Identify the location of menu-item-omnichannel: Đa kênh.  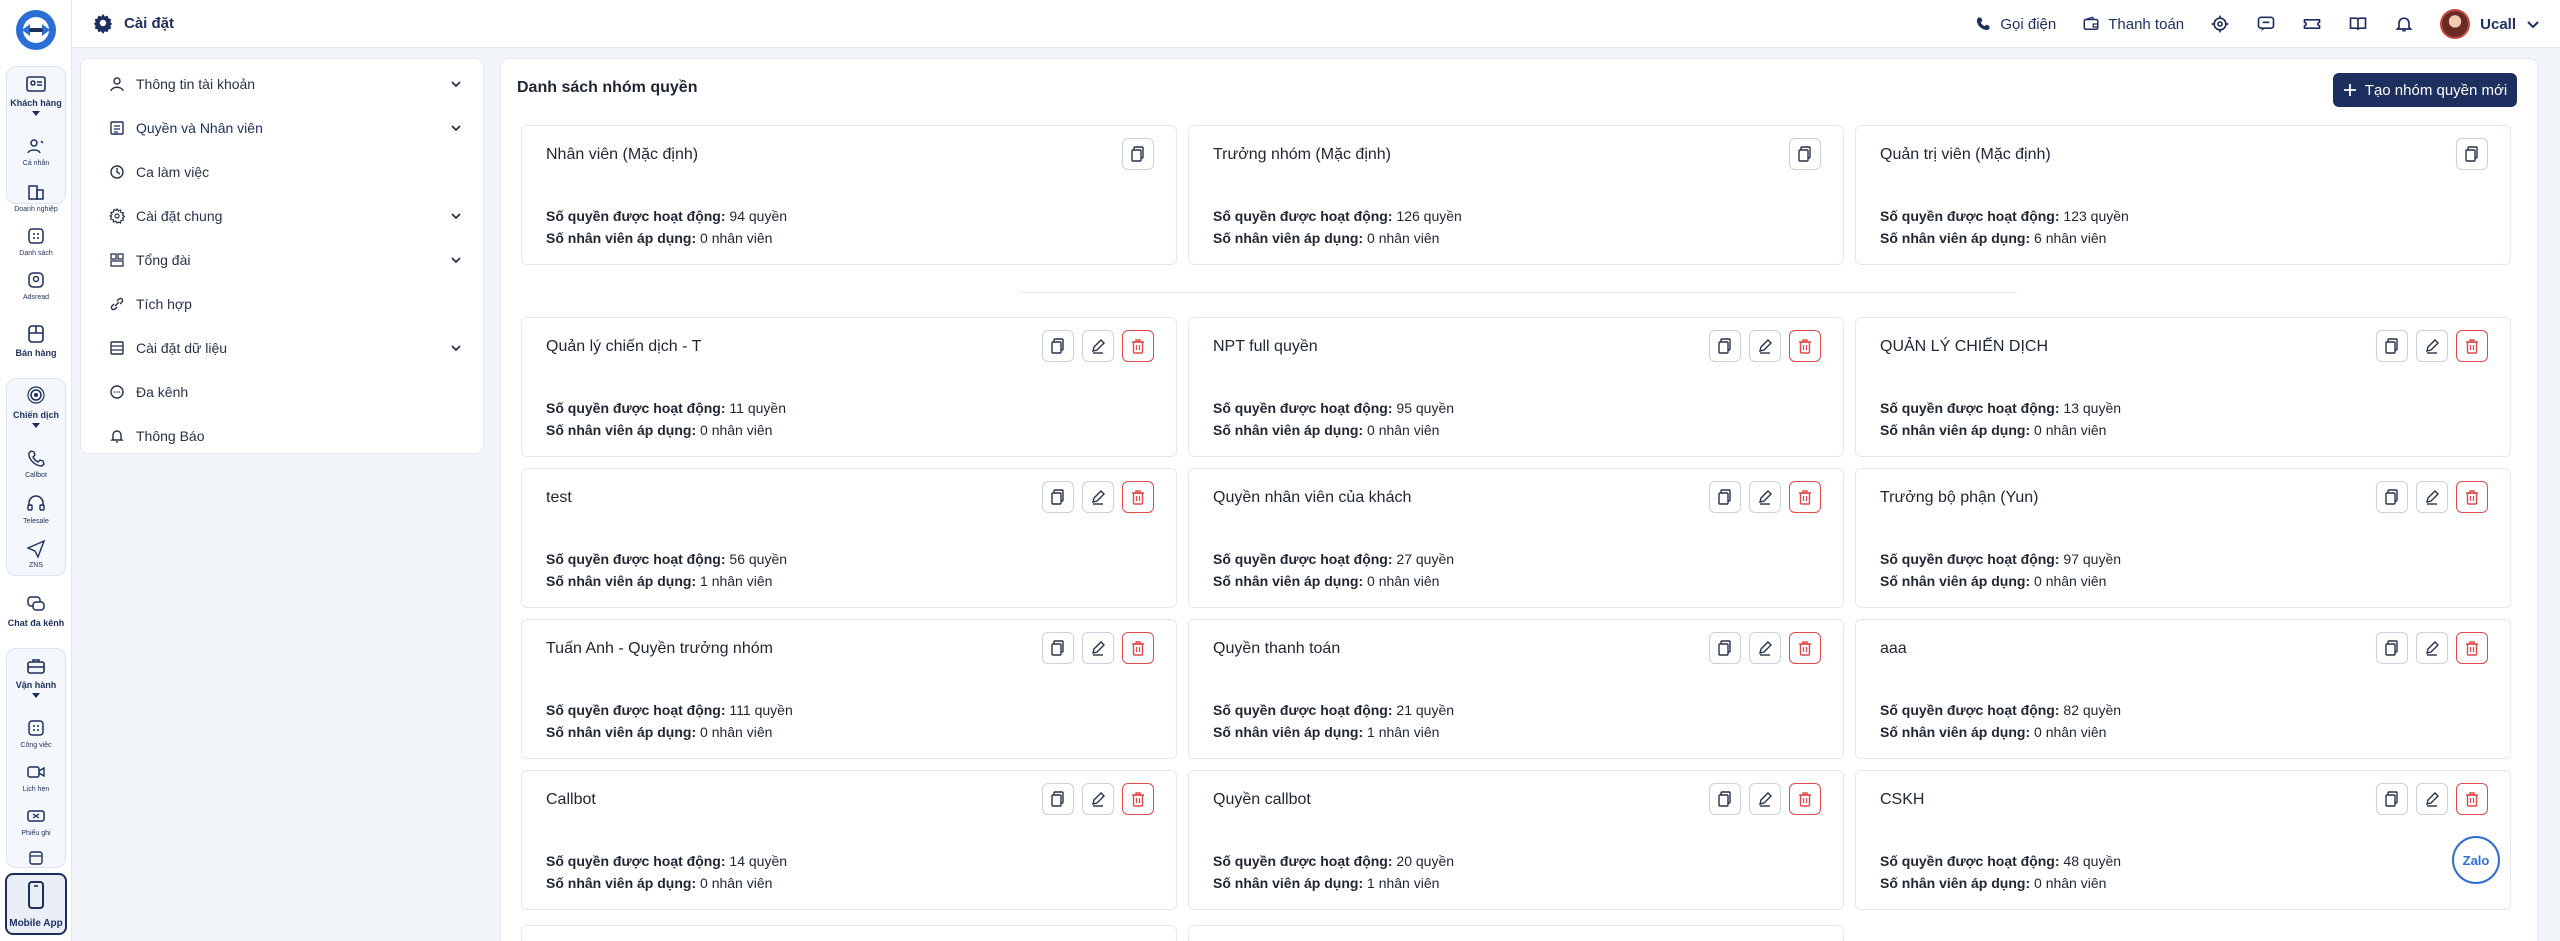
(283, 392).